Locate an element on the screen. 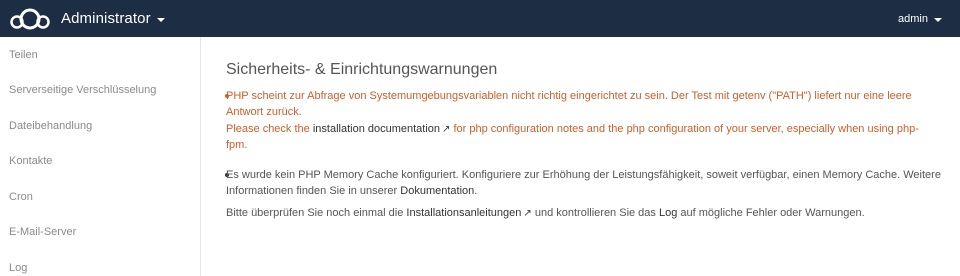 The height and width of the screenshot is (276, 960). documentation-link: Dokumentation is located at coordinates (437, 191).